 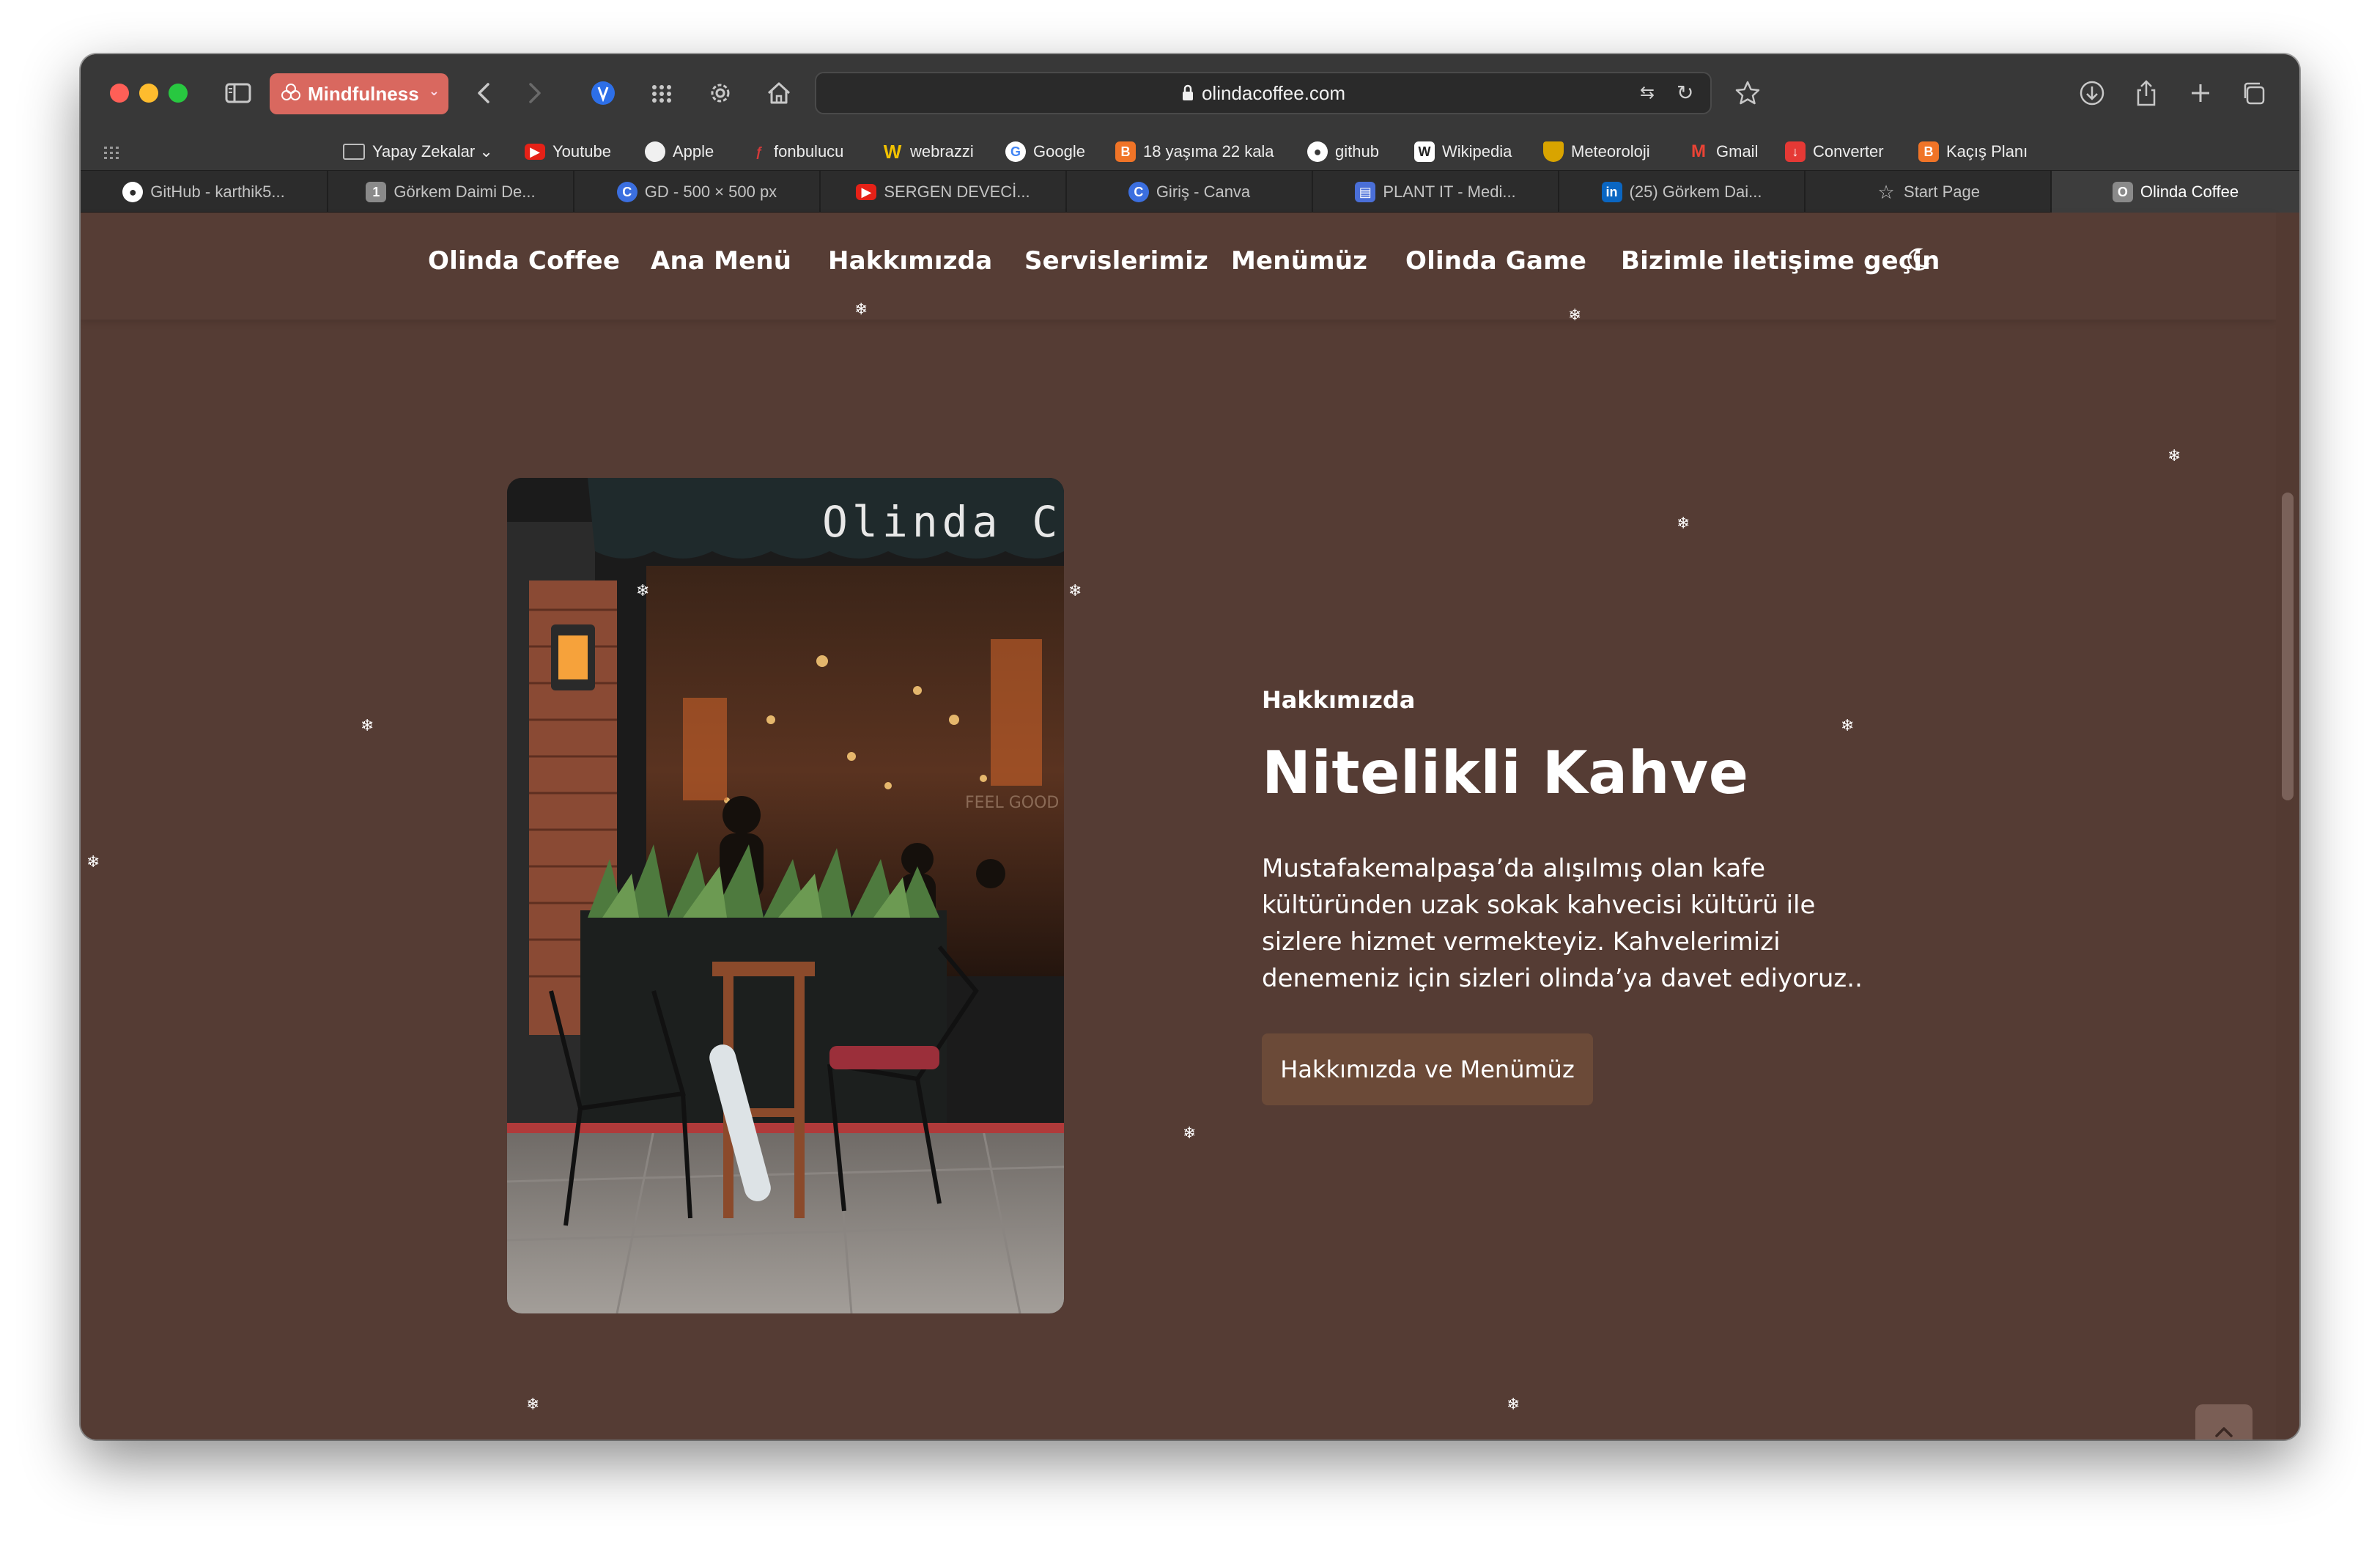 What do you see at coordinates (1834, 151) in the screenshot?
I see `bookmark-converter: ↓ Converter` at bounding box center [1834, 151].